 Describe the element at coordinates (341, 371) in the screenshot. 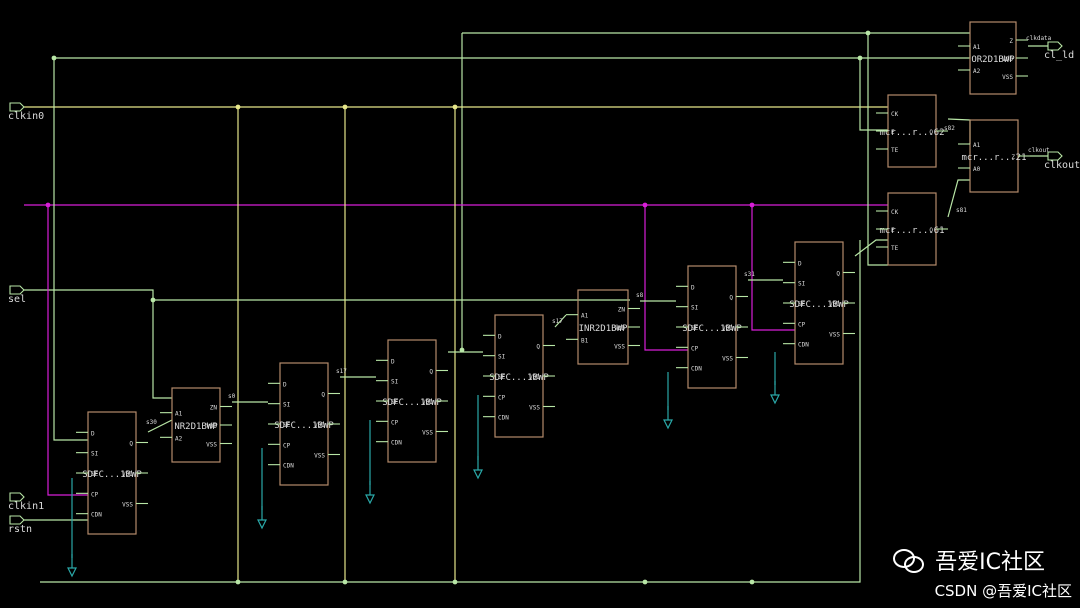

I see `net-label: s17` at that location.